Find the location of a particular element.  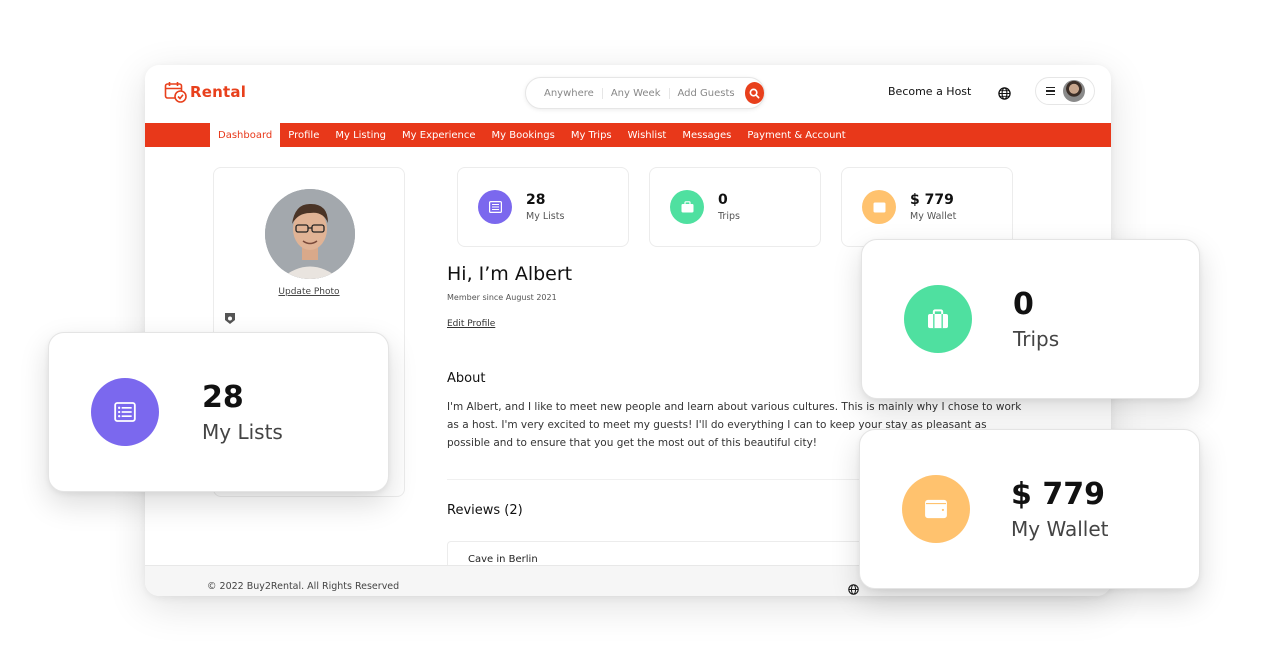

person-portrait-icon is located at coordinates (310, 234).